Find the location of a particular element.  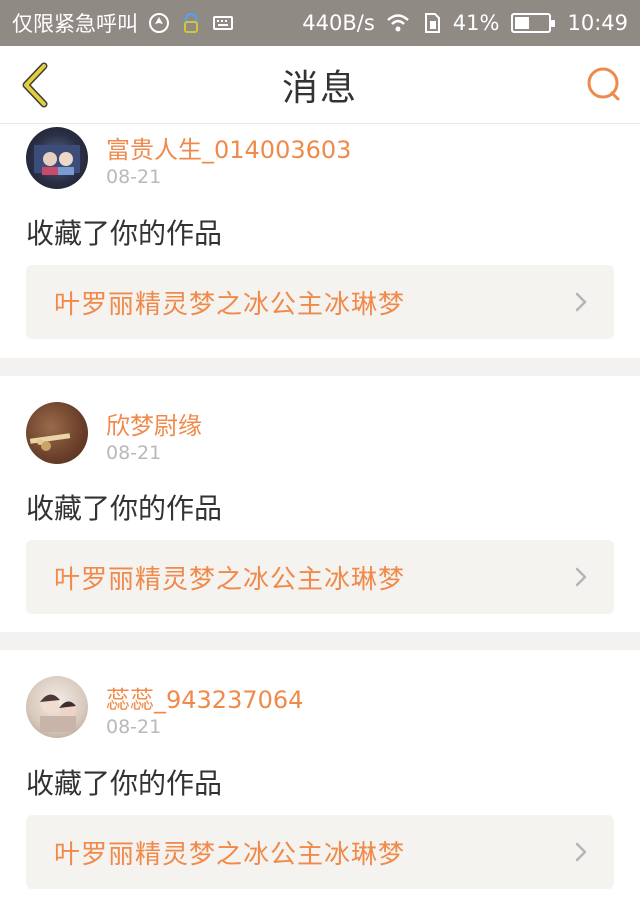

username: 富贵人生_014003603 is located at coordinates (228, 147).